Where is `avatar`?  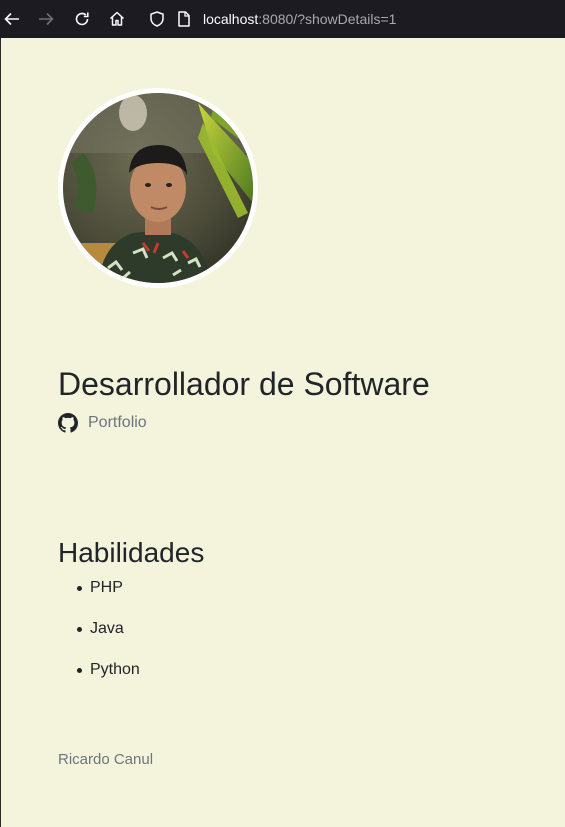 avatar is located at coordinates (158, 188).